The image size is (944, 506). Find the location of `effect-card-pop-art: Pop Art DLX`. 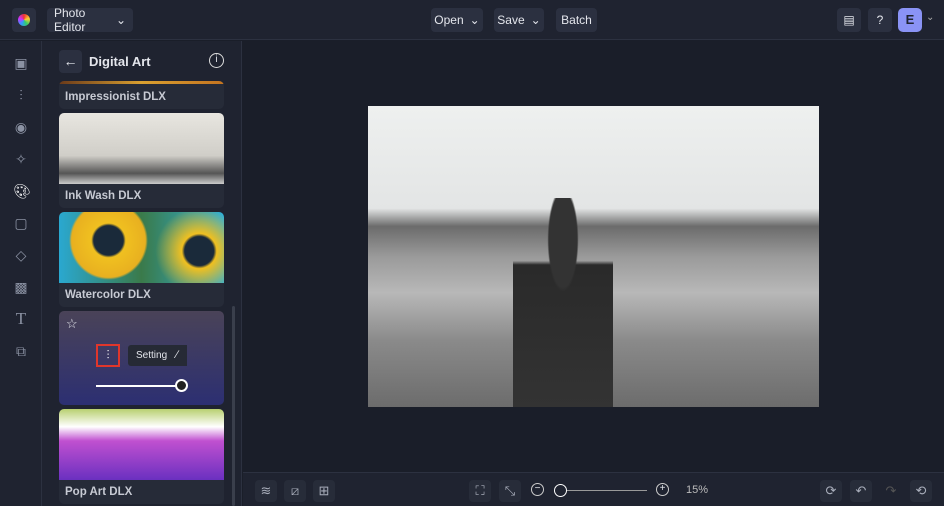

effect-card-pop-art: Pop Art DLX is located at coordinates (141, 456).